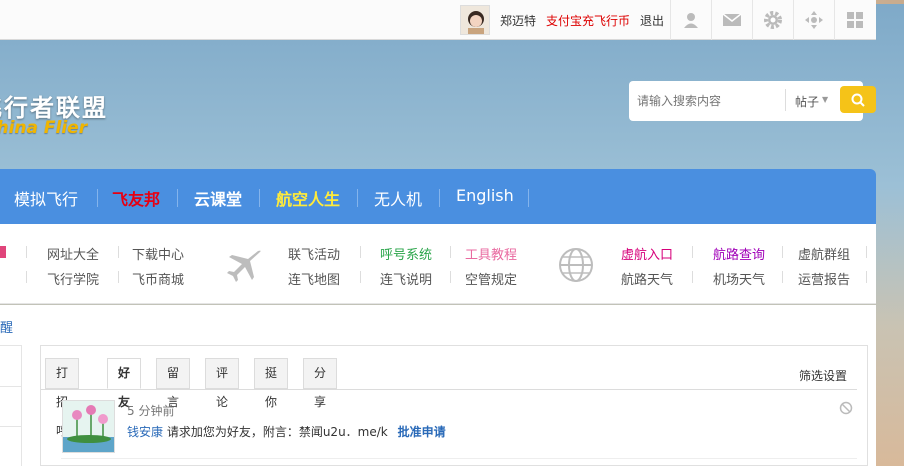 This screenshot has width=904, height=466. I want to click on main-nav: 模拟飞行 飞友邦 云课堂 航空人生 无人机 English, so click(438, 196).